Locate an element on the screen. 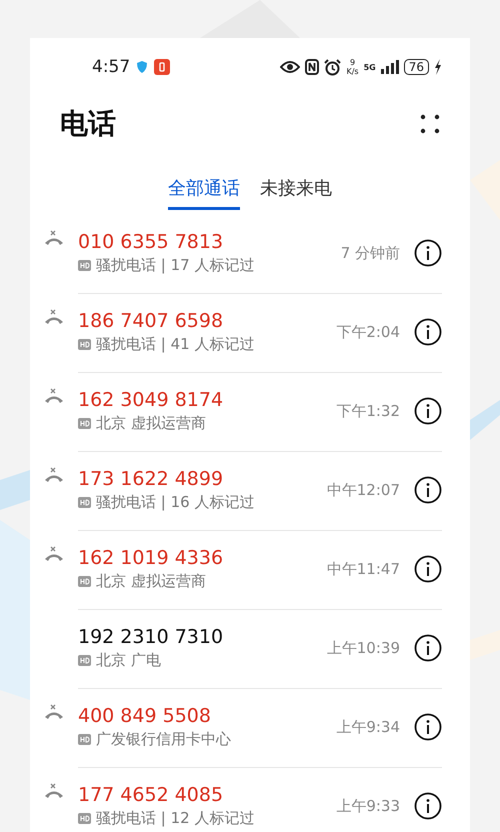 This screenshot has width=500, height=832. phone-number: 010 6355 7813 is located at coordinates (209, 242).